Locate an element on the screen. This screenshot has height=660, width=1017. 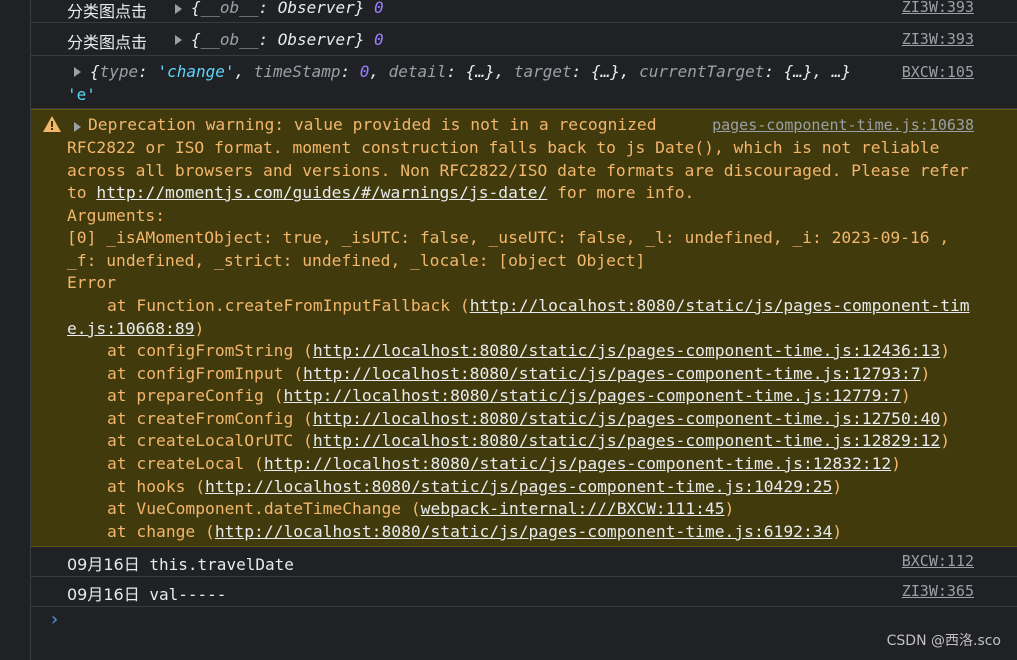
key-type: type is located at coordinates (119, 71).